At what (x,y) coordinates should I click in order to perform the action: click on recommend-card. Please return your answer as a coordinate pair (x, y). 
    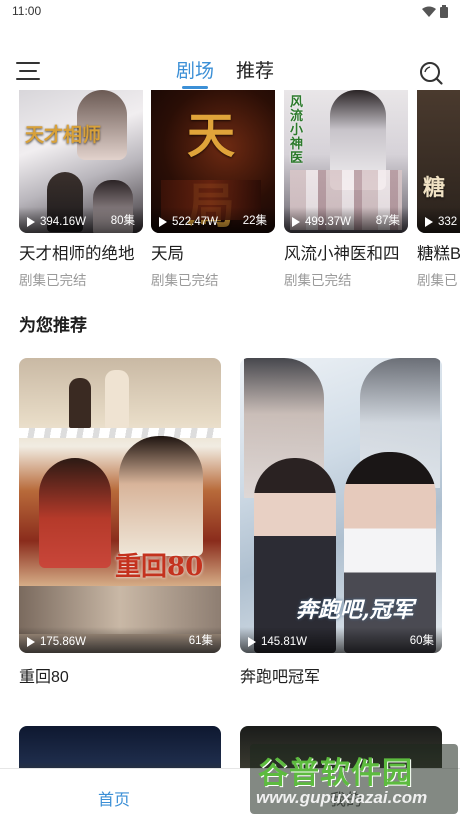
    Looking at the image, I should click on (120, 747).